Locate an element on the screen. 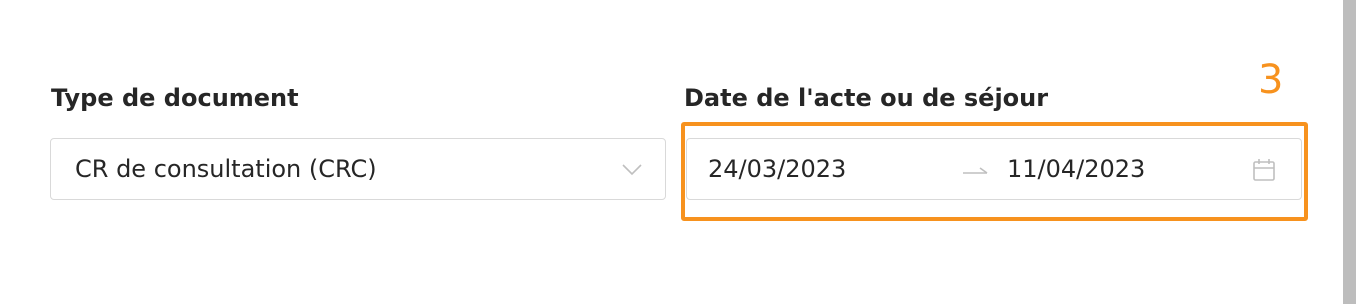 The height and width of the screenshot is (304, 1356). document-type-select: CR de consultation (CRC) is located at coordinates (358, 169).